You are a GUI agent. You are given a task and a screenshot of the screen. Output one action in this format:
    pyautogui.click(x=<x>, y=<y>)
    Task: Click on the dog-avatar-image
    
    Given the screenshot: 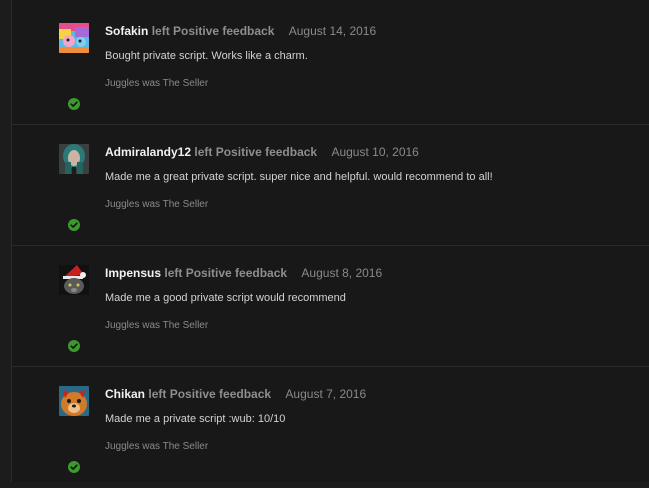 What is the action you would take?
    pyautogui.click(x=74, y=401)
    